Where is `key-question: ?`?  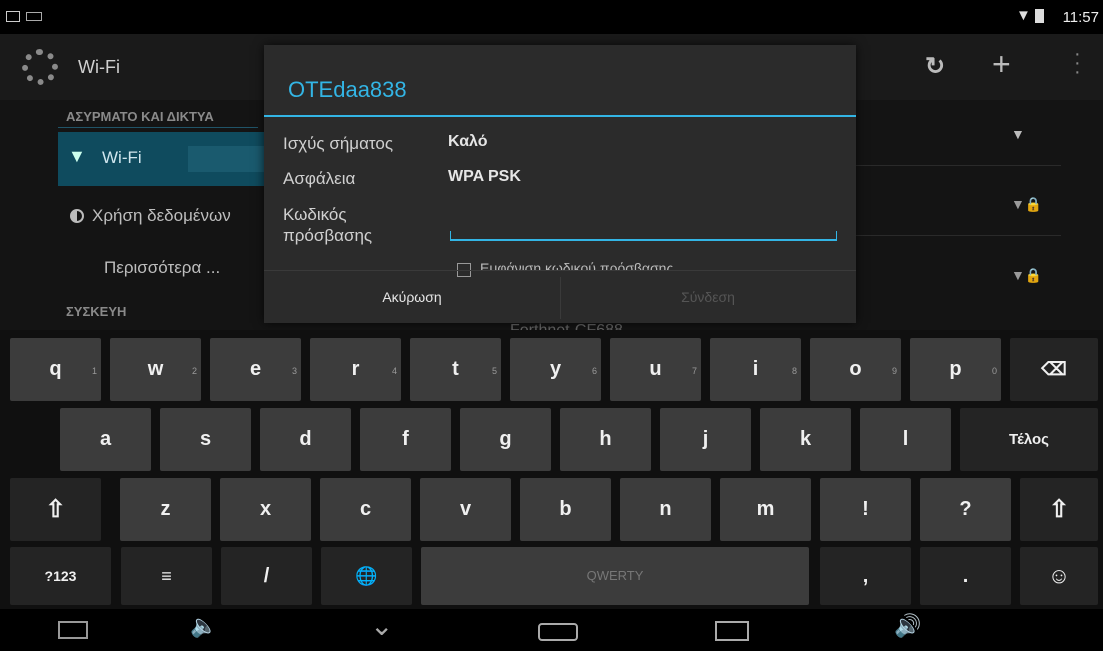 key-question: ? is located at coordinates (965, 509).